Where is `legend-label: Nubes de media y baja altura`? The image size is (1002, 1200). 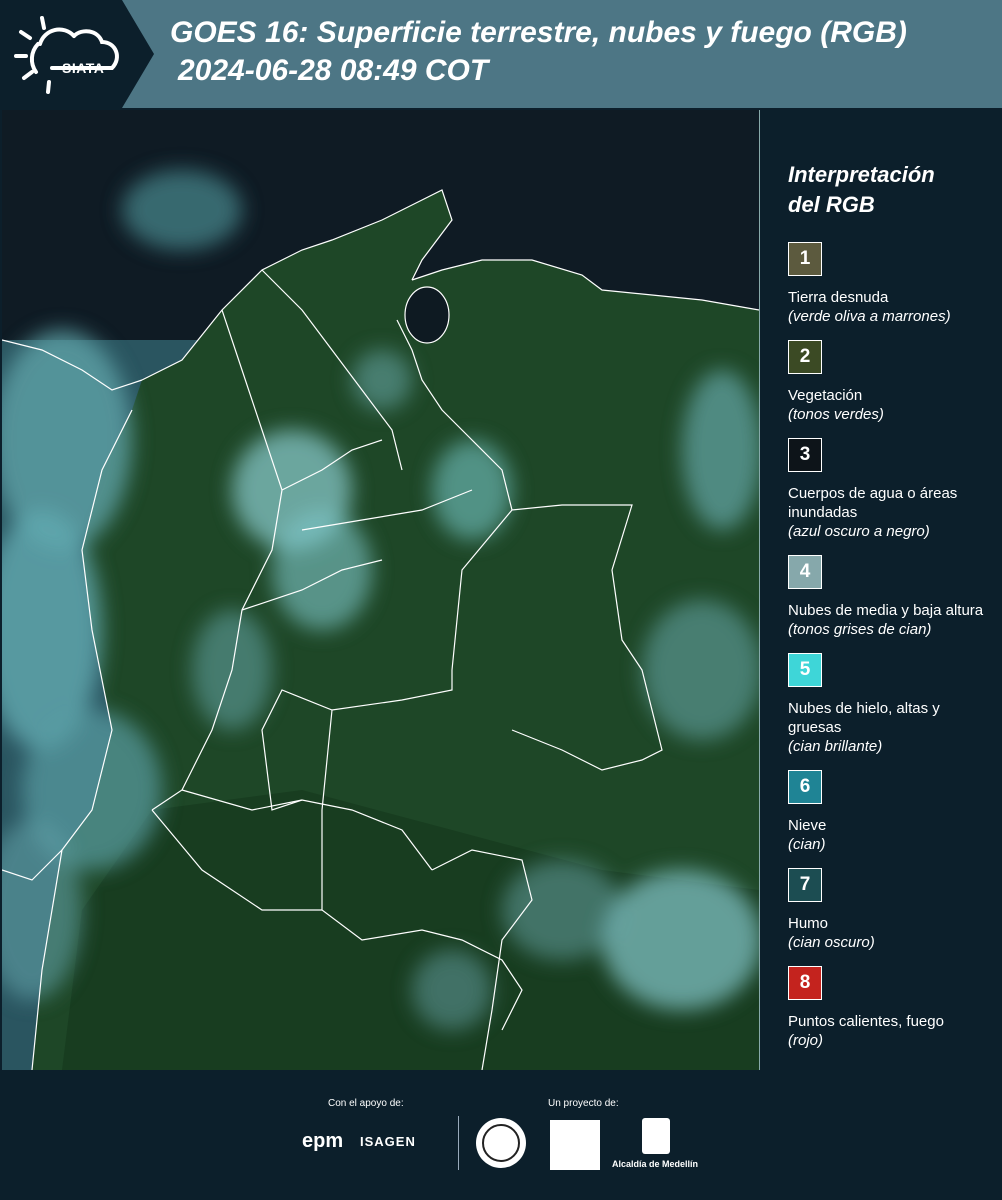 legend-label: Nubes de media y baja altura is located at coordinates (886, 610).